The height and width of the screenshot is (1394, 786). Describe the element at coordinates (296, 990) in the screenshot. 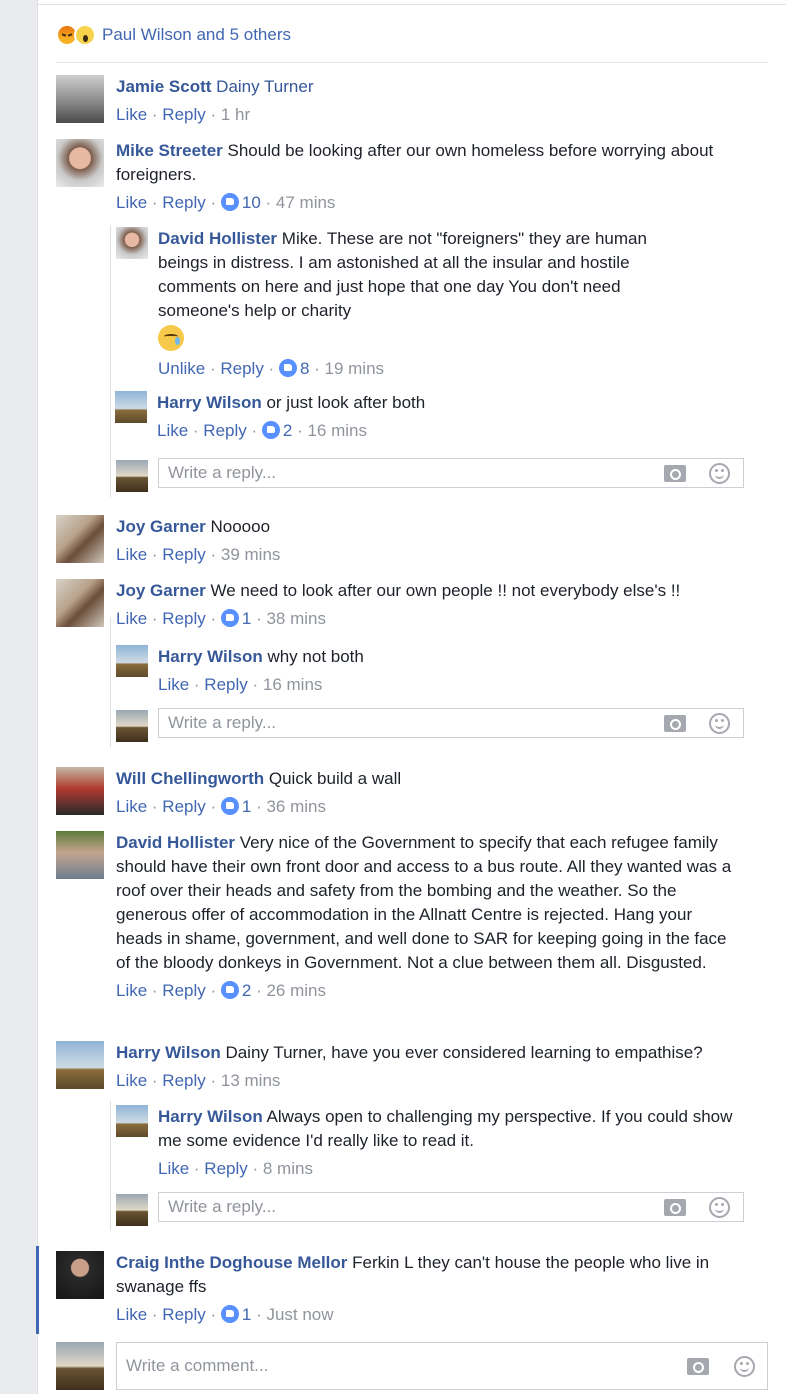

I see `comment-time: 26 mins` at that location.